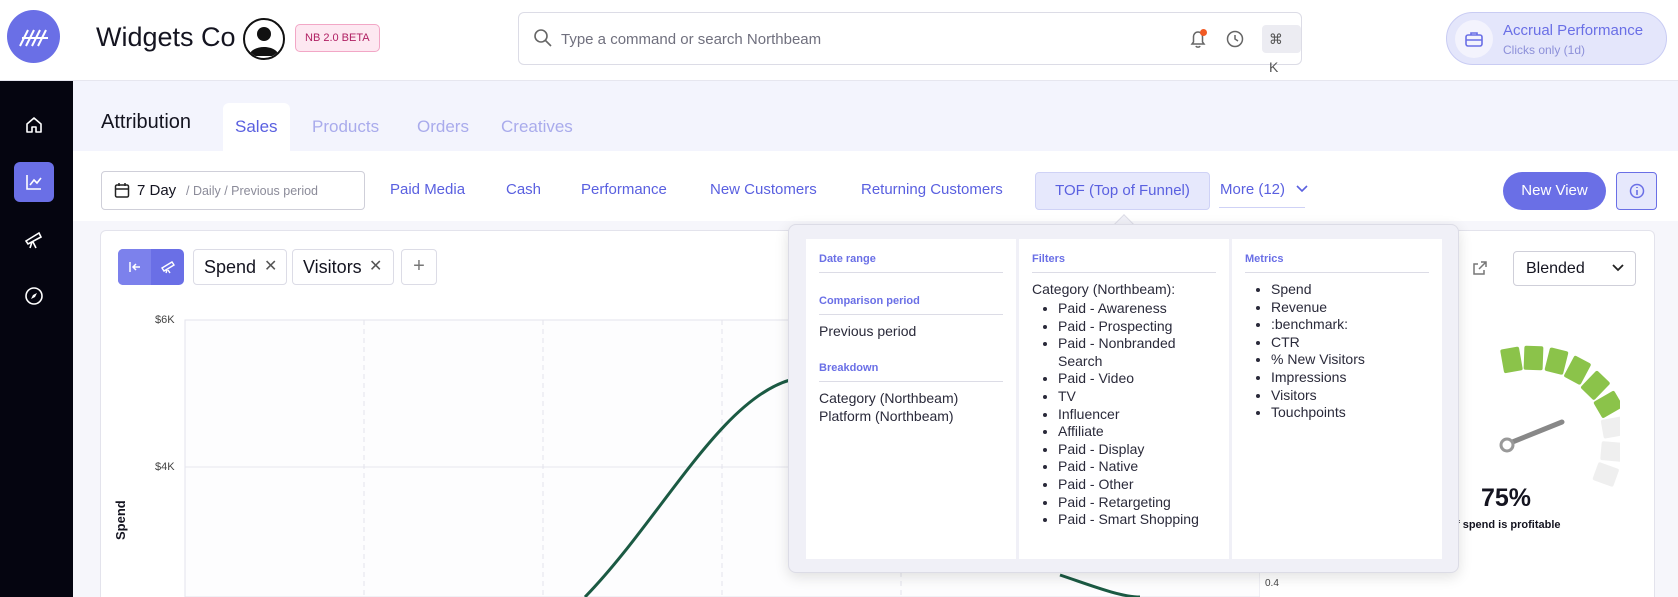  I want to click on list-item: Spend, so click(1350, 290).